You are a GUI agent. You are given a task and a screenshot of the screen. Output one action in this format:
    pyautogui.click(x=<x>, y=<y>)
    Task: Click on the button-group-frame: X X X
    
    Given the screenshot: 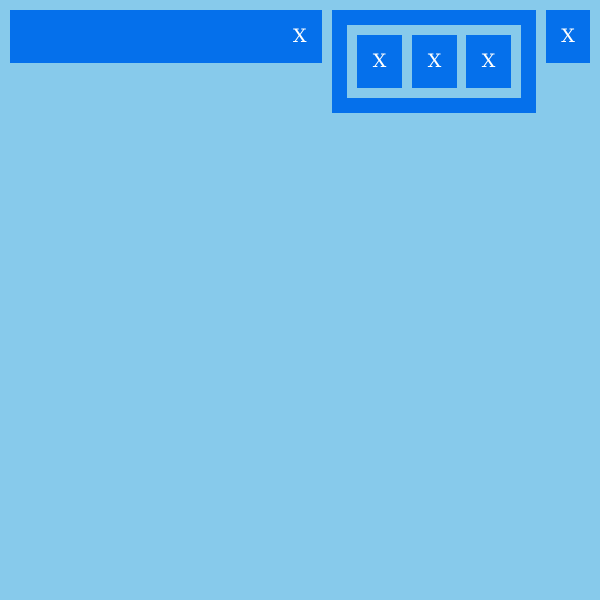 What is the action you would take?
    pyautogui.click(x=434, y=61)
    